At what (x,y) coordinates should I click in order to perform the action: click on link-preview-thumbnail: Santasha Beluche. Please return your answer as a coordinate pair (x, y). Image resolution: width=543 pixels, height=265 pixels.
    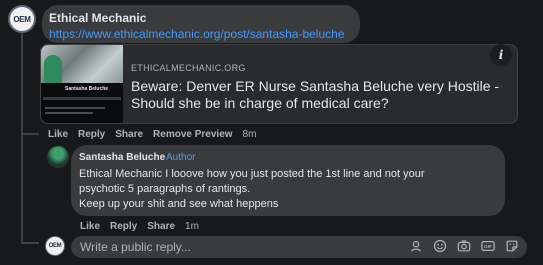
    Looking at the image, I should click on (82, 84).